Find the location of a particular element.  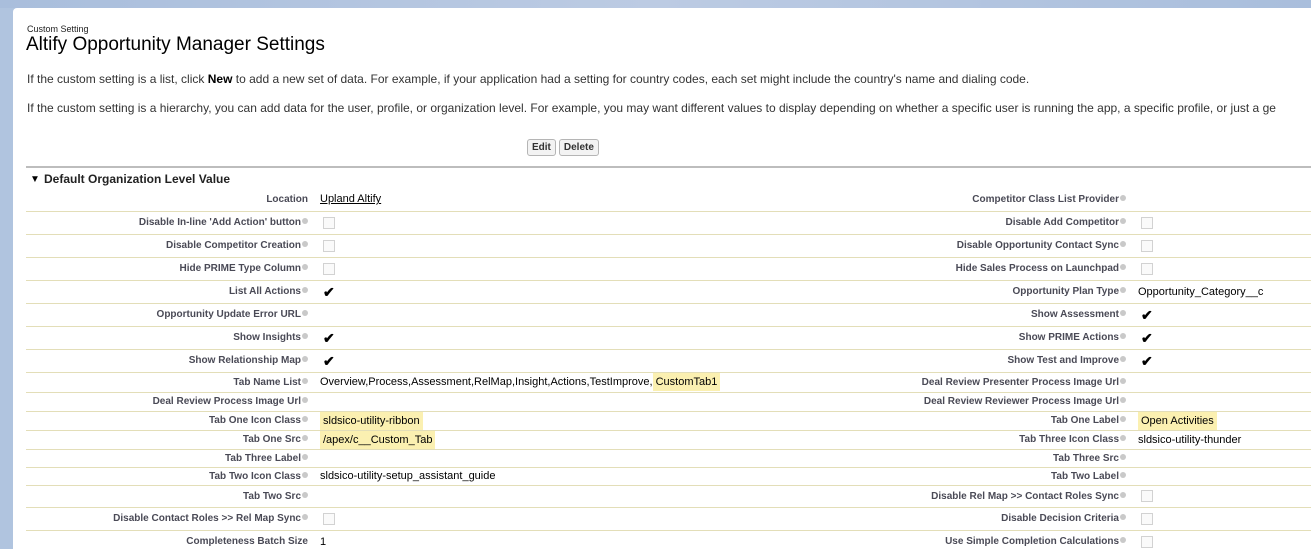

page-eyebrow: Custom Setting is located at coordinates (58, 29).